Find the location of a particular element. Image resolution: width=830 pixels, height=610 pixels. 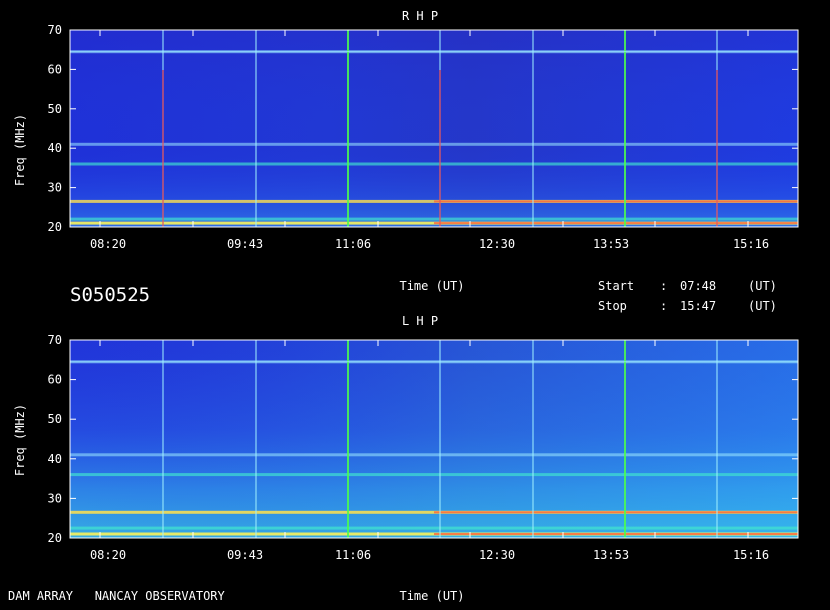

lhp-xtick-label-5: 15:16 is located at coordinates (751, 555).